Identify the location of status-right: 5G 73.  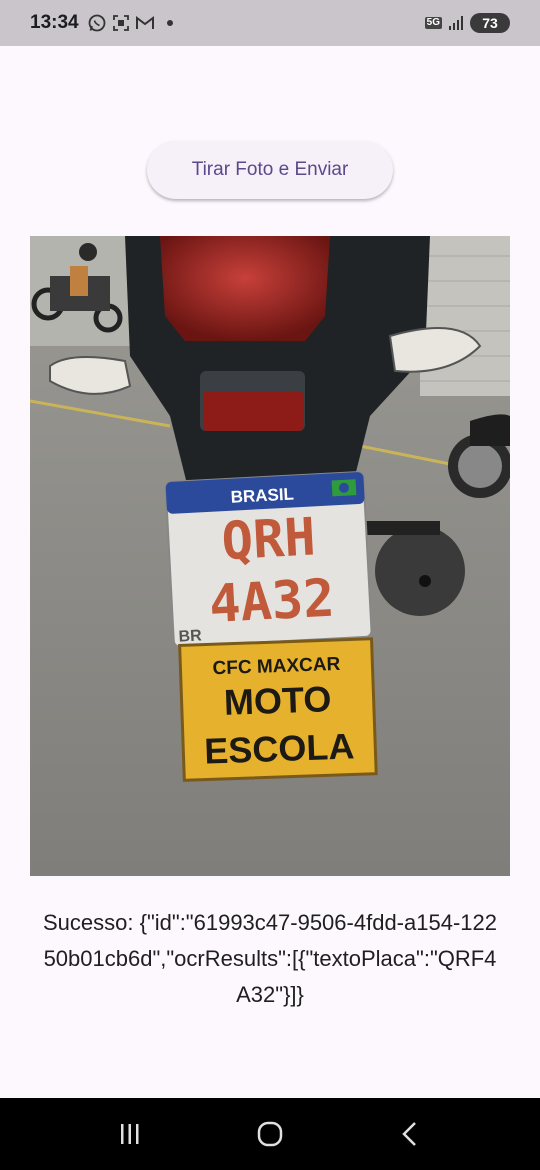
(467, 23).